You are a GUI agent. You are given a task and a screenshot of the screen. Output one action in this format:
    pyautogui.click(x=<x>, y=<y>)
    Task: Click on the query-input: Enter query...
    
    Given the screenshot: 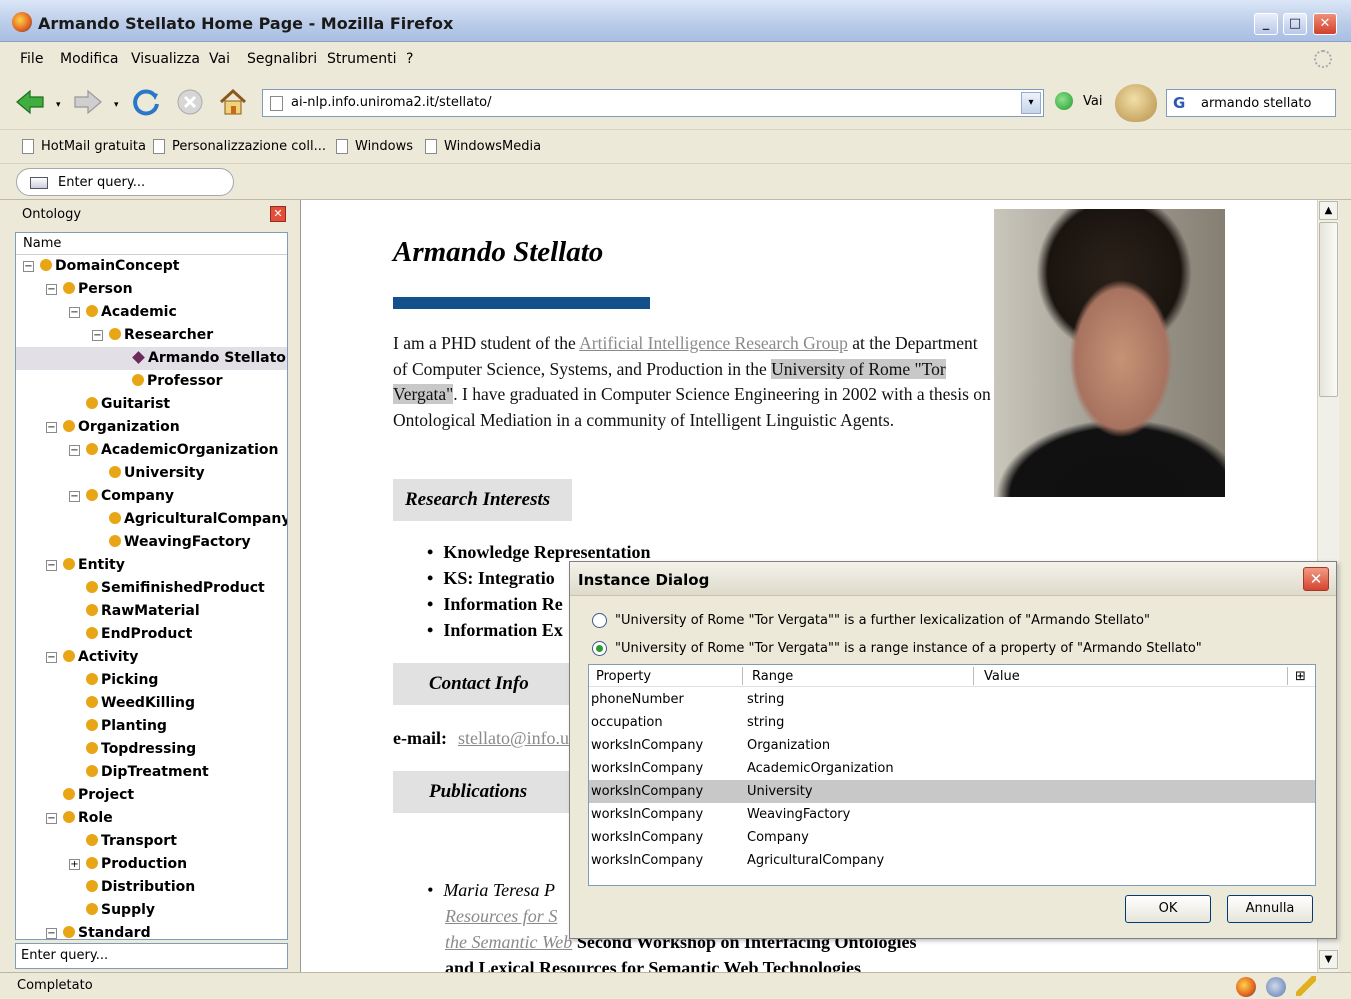 What is the action you would take?
    pyautogui.click(x=125, y=182)
    